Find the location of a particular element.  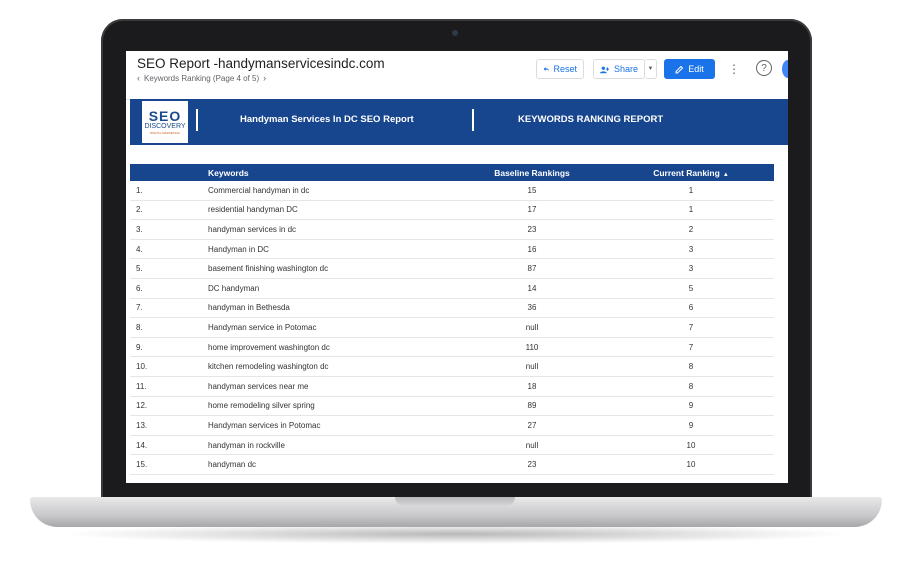

pencil-icon is located at coordinates (679, 69).